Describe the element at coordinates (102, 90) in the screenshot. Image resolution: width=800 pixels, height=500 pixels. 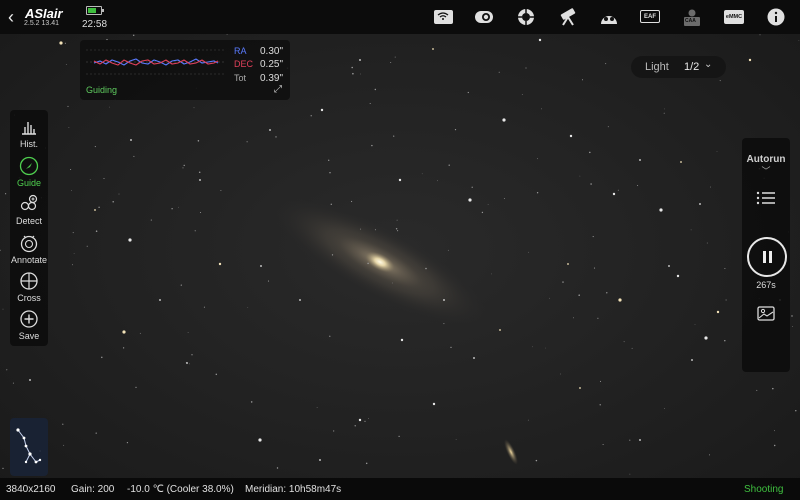
I see `guiding-status: Guiding` at that location.